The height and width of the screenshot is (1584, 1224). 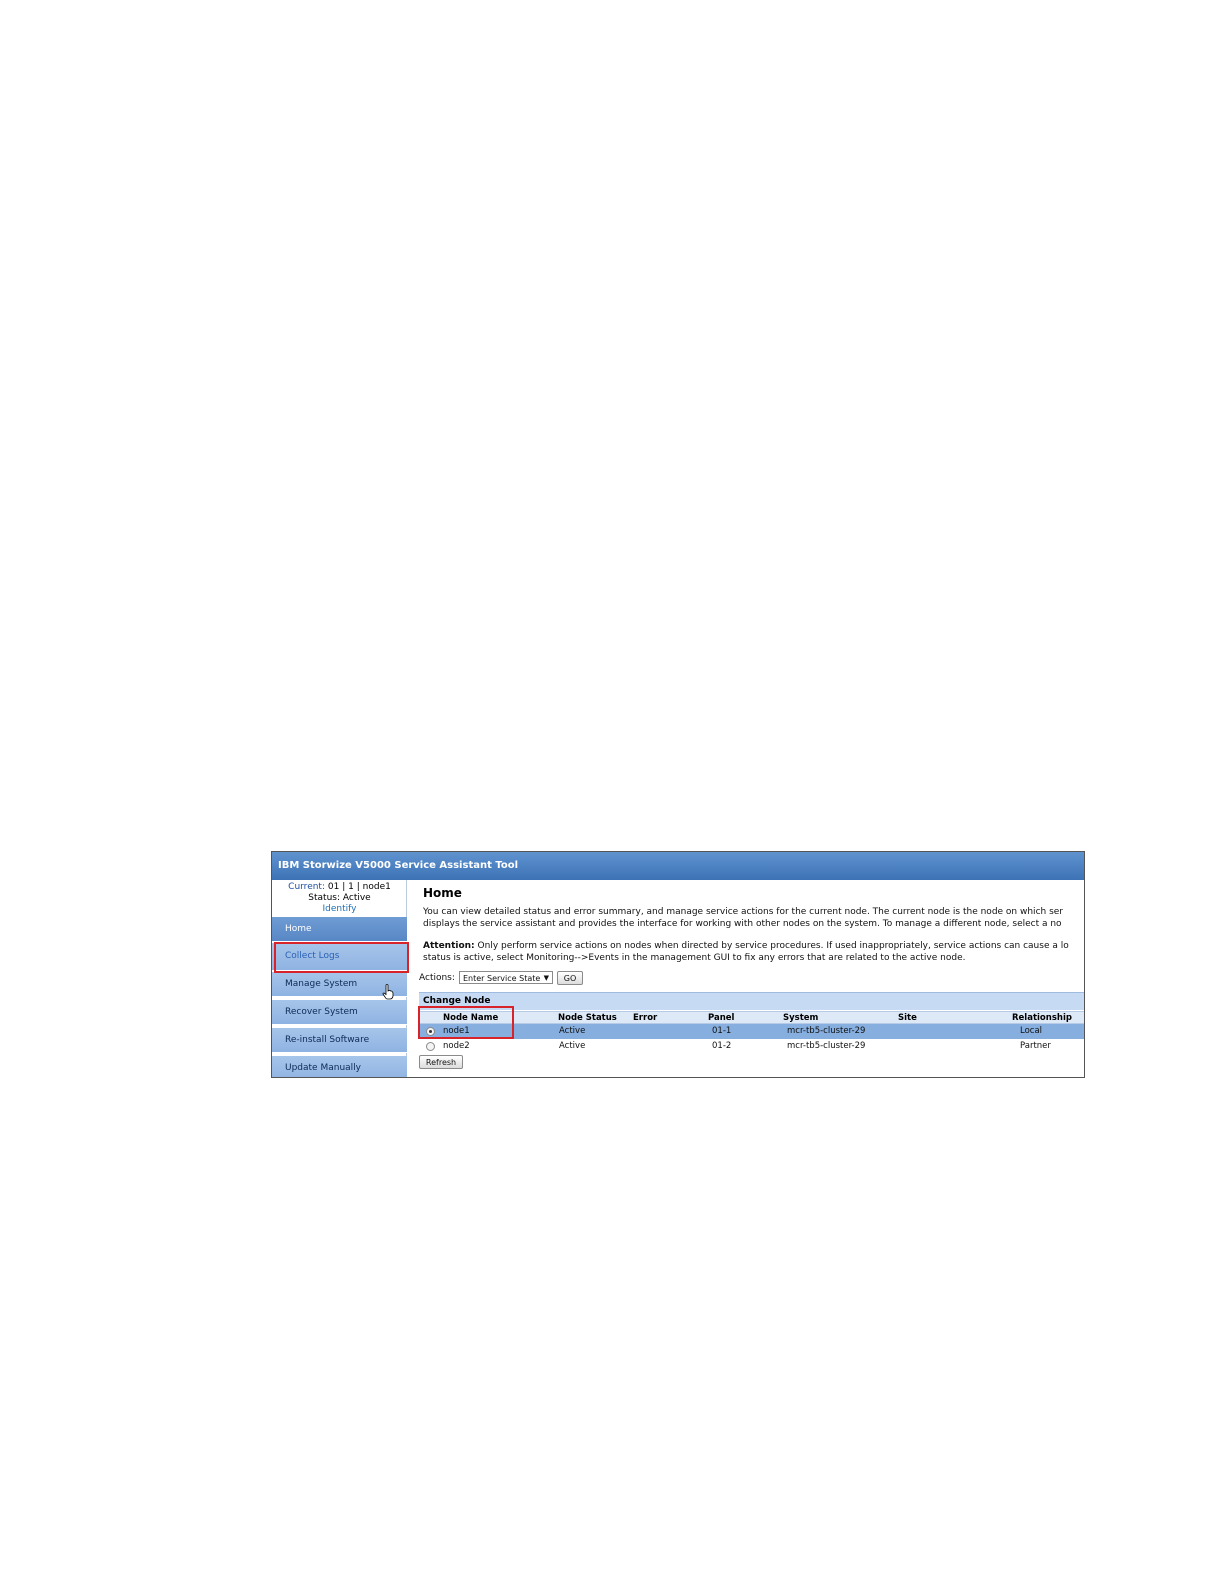 I want to click on status-value: Active, so click(x=356, y=898).